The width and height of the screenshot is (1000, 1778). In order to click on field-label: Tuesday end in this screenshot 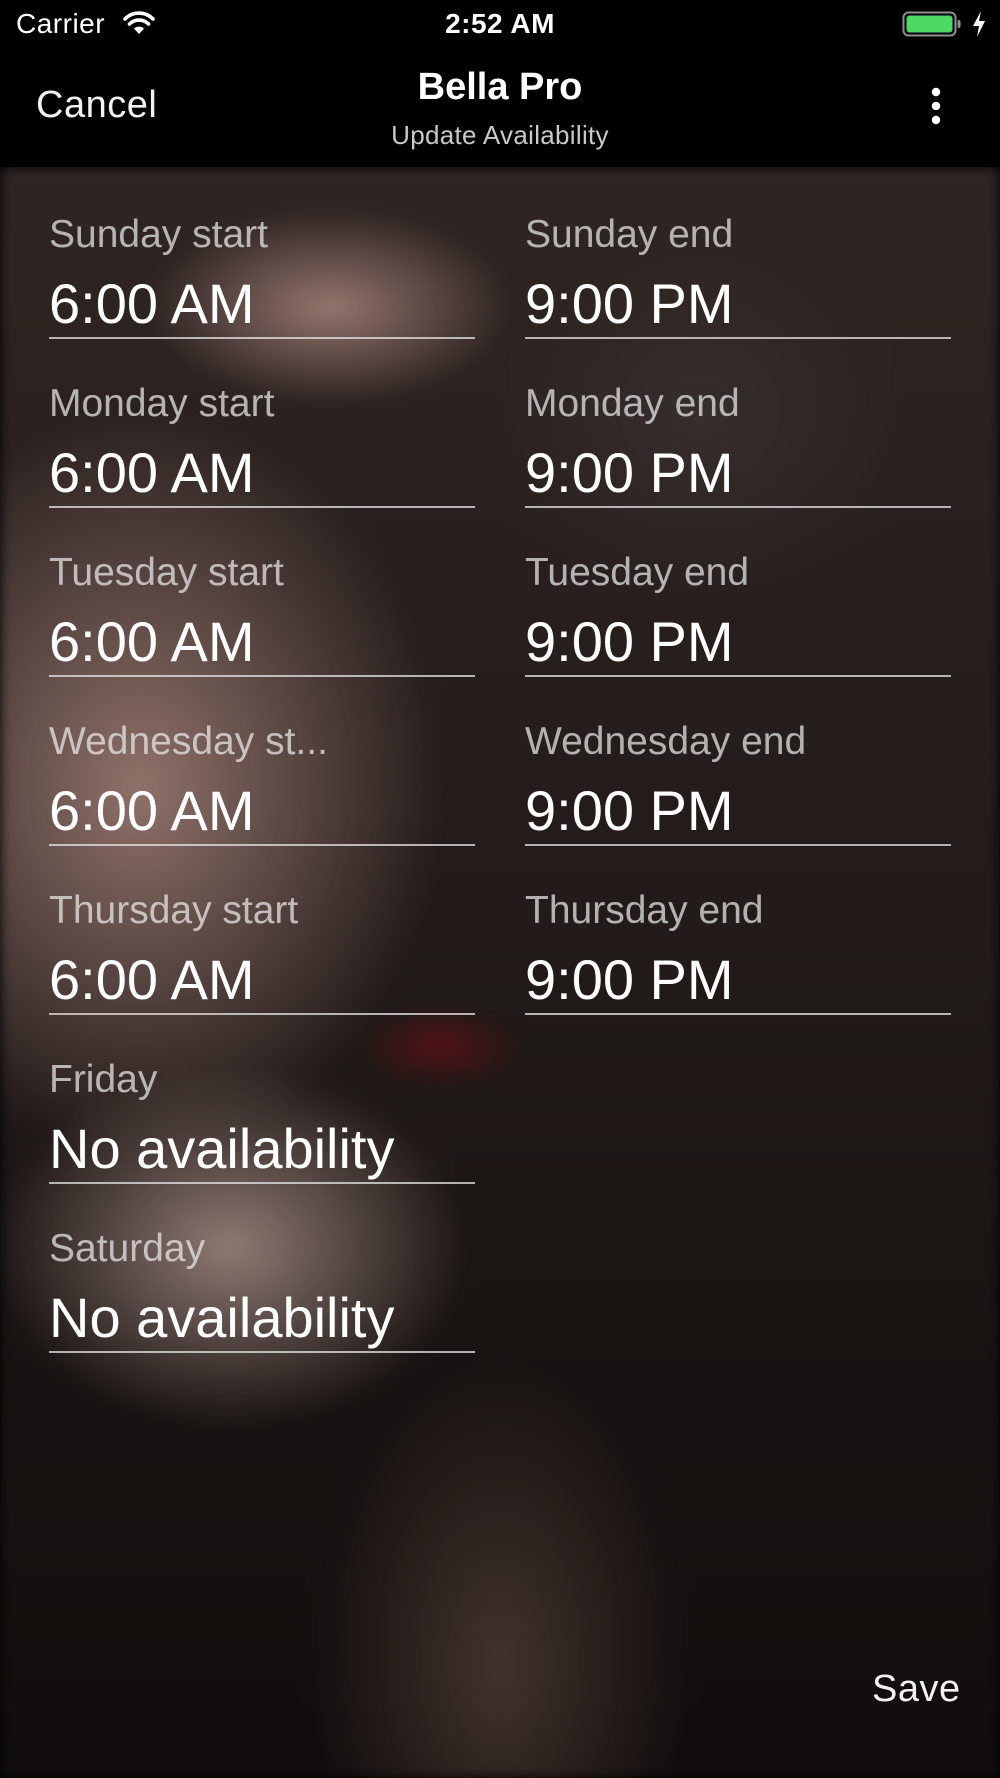, I will do `click(637, 572)`.